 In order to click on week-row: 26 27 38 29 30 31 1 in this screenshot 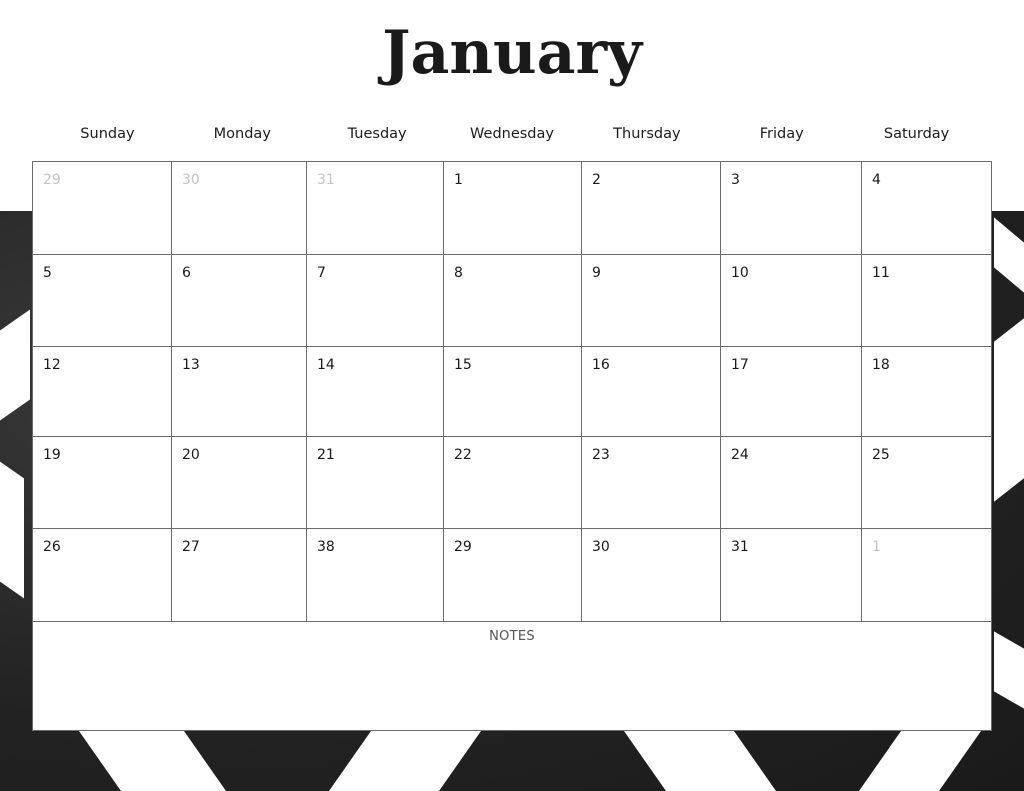, I will do `click(512, 575)`.